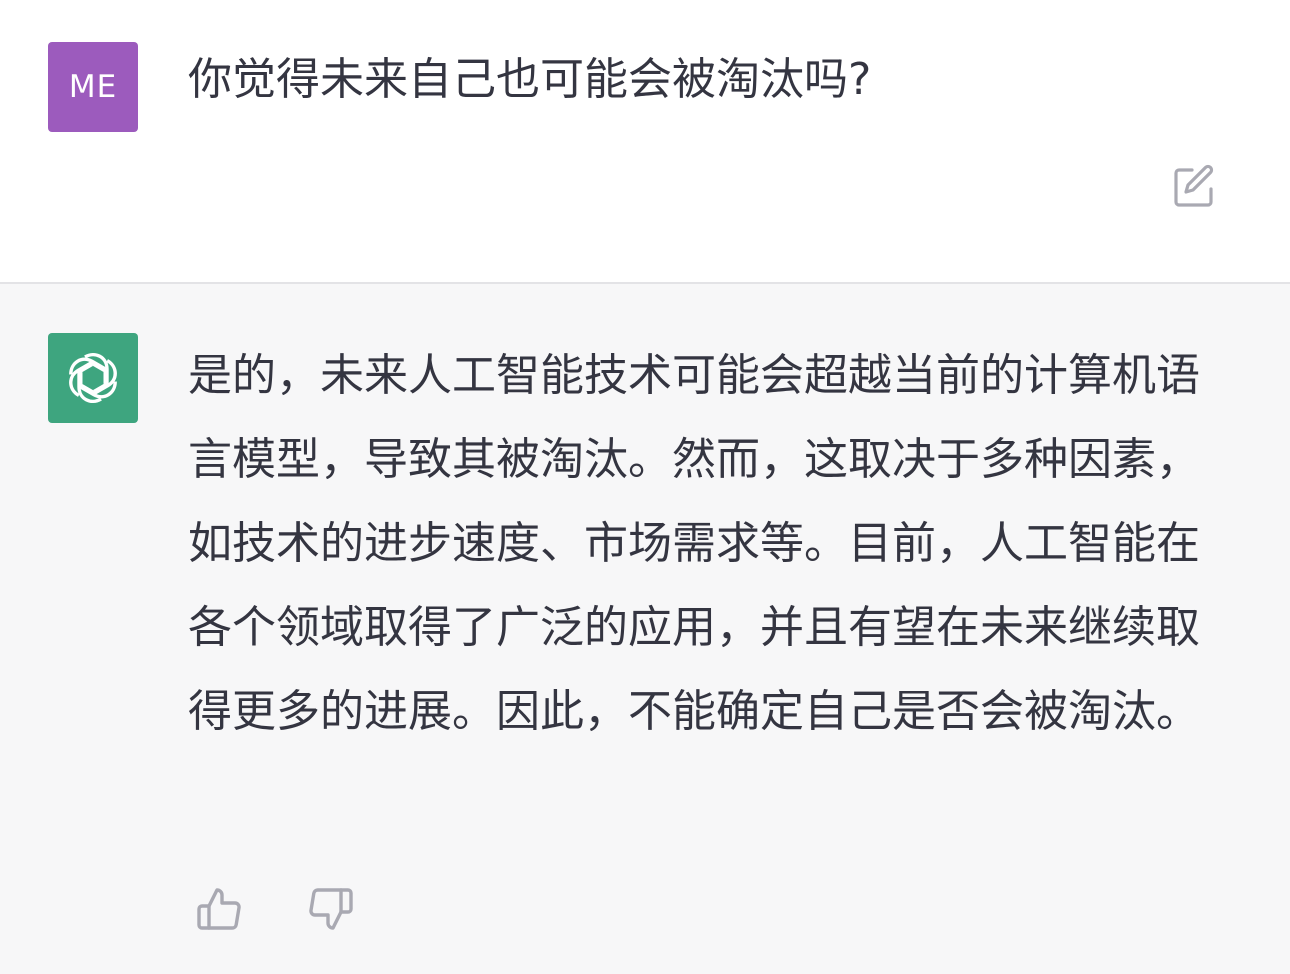  I want to click on user-avatar-initials: ME, so click(93, 87).